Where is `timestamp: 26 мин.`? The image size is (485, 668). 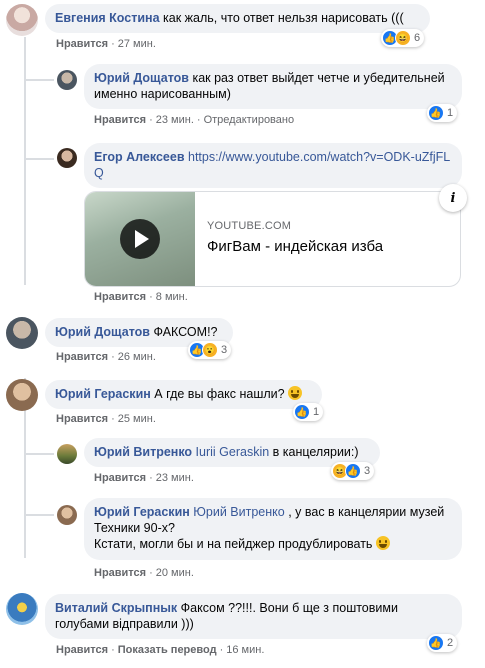 timestamp: 26 мин. is located at coordinates (137, 357).